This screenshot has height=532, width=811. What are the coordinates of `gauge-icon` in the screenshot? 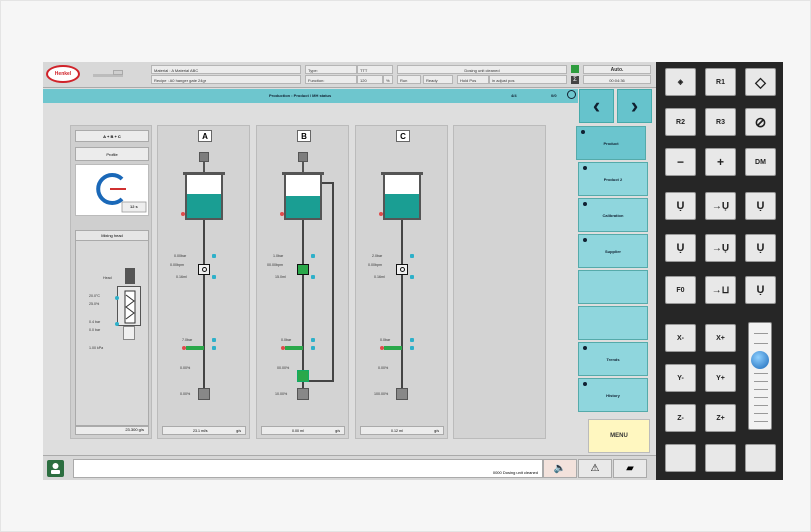 It's located at (121, 193).